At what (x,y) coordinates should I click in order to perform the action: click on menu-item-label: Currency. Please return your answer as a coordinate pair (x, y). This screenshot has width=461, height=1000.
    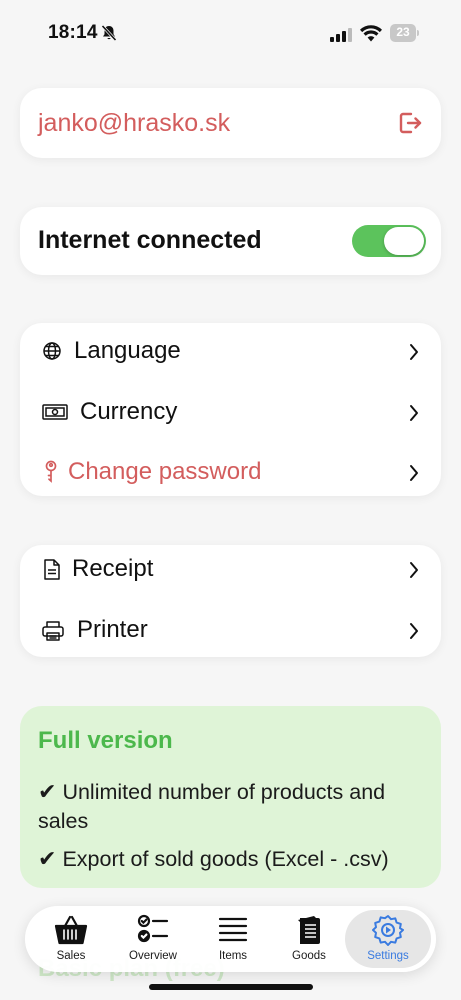
    Looking at the image, I should click on (129, 411).